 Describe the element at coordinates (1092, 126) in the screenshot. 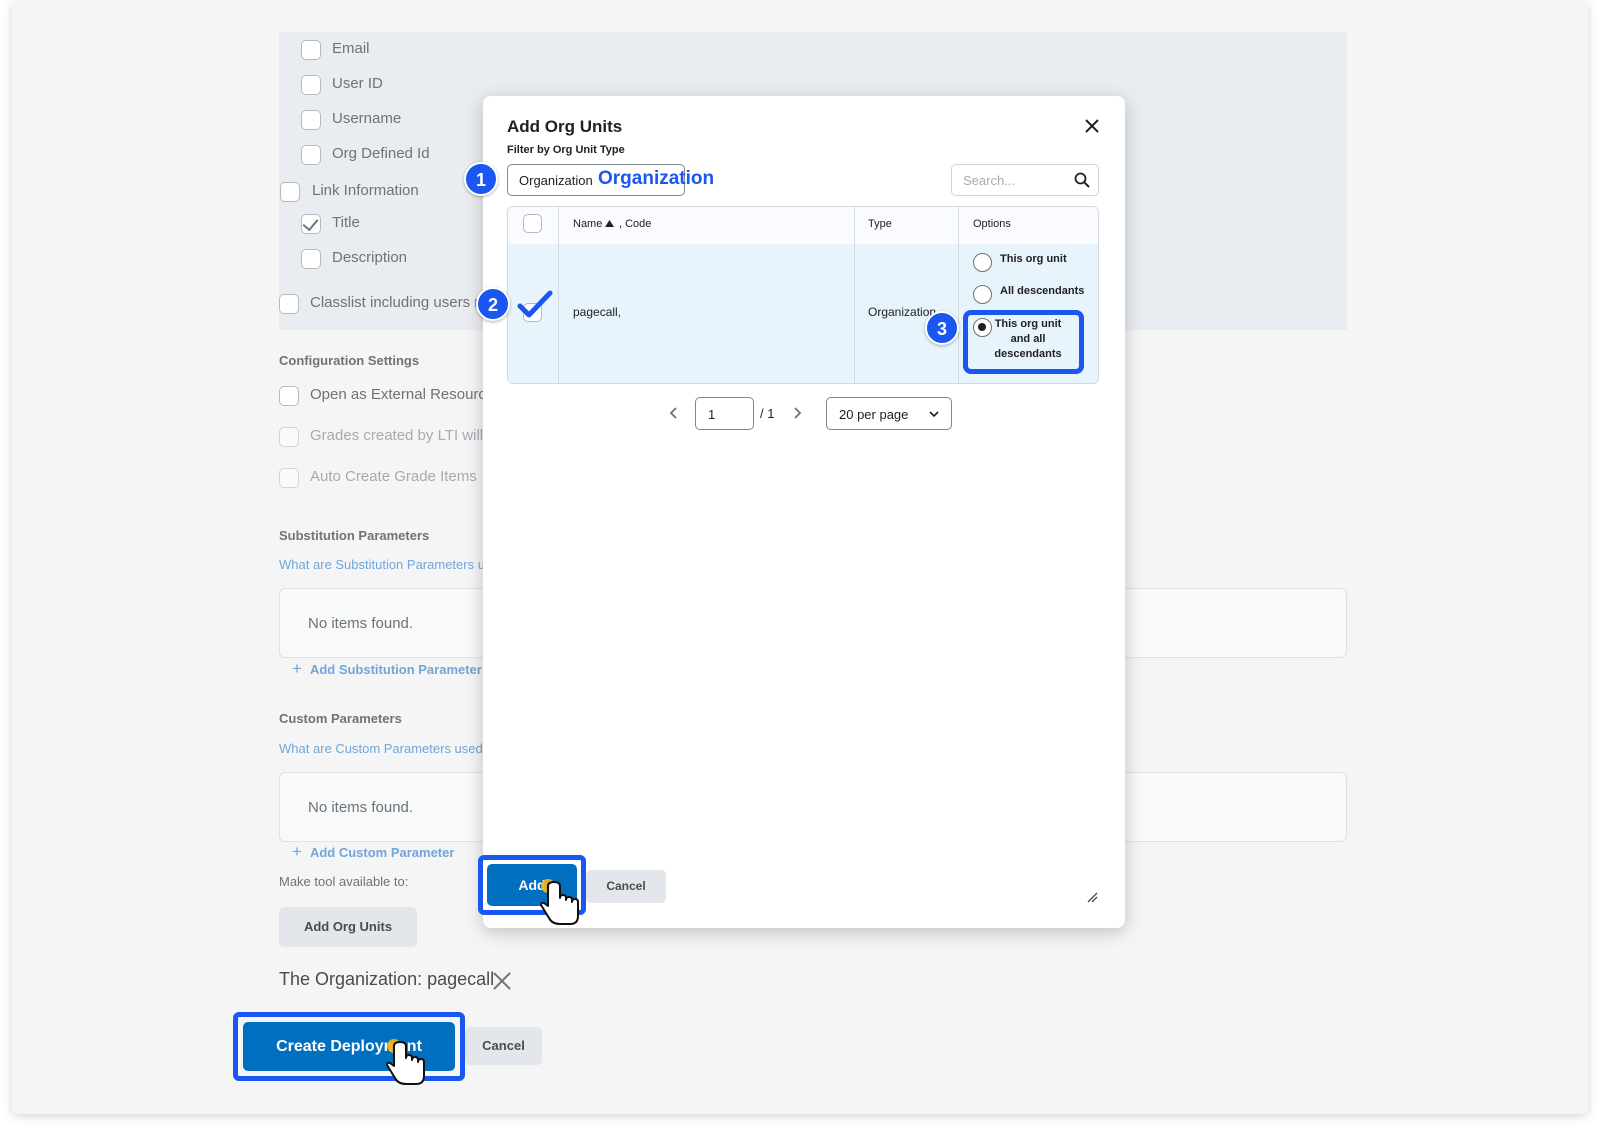

I see `close-icon` at that location.